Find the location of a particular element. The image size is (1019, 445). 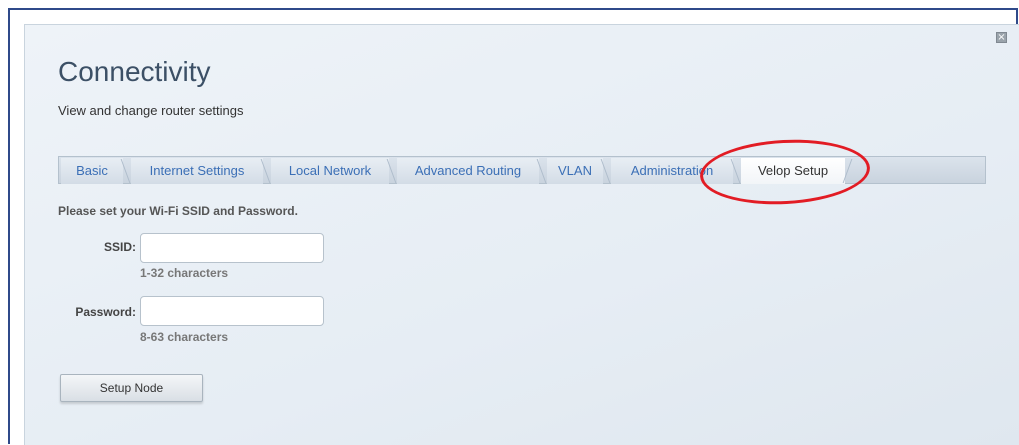

tab-advanced-routing: Advanced Routing is located at coordinates (468, 171).